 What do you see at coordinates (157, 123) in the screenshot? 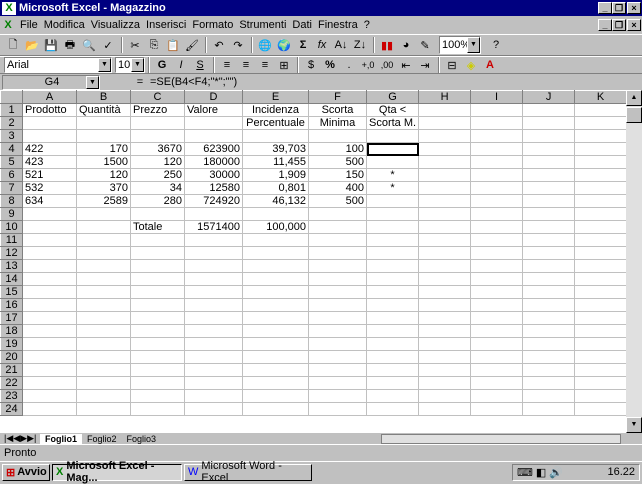
I see `cell-c2` at bounding box center [157, 123].